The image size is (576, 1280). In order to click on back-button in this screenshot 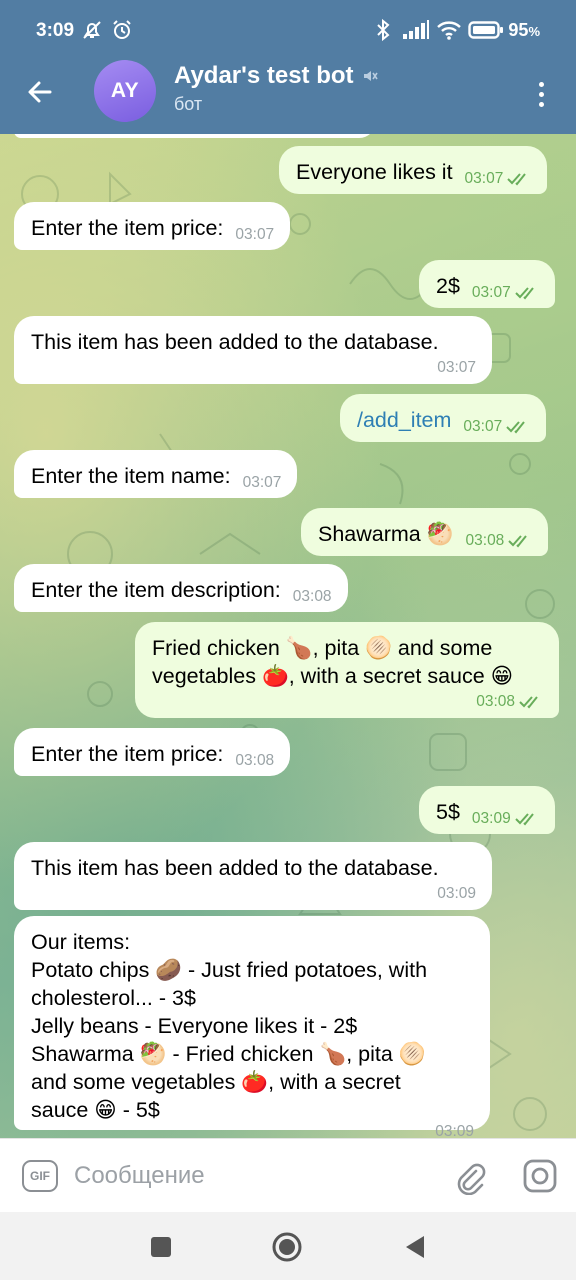, I will do `click(40, 92)`.